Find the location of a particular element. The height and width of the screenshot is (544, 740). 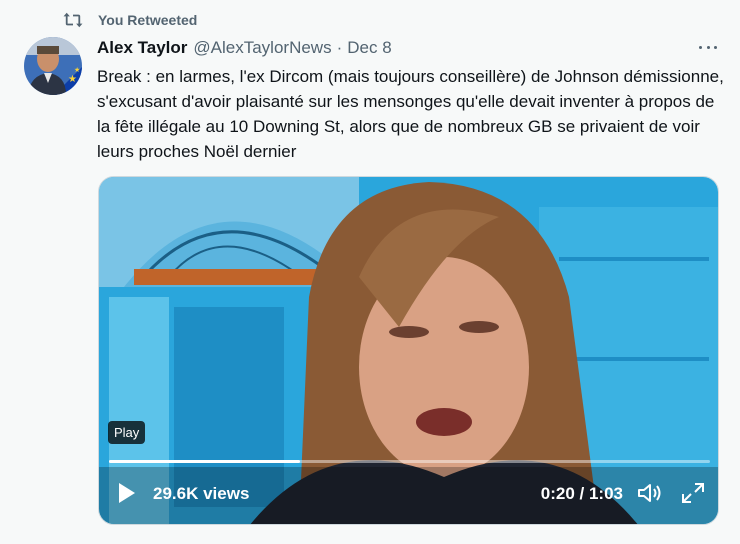

tweet-header: Alex Taylor @AlexTaylorNews · Dec 8 is located at coordinates (244, 48).